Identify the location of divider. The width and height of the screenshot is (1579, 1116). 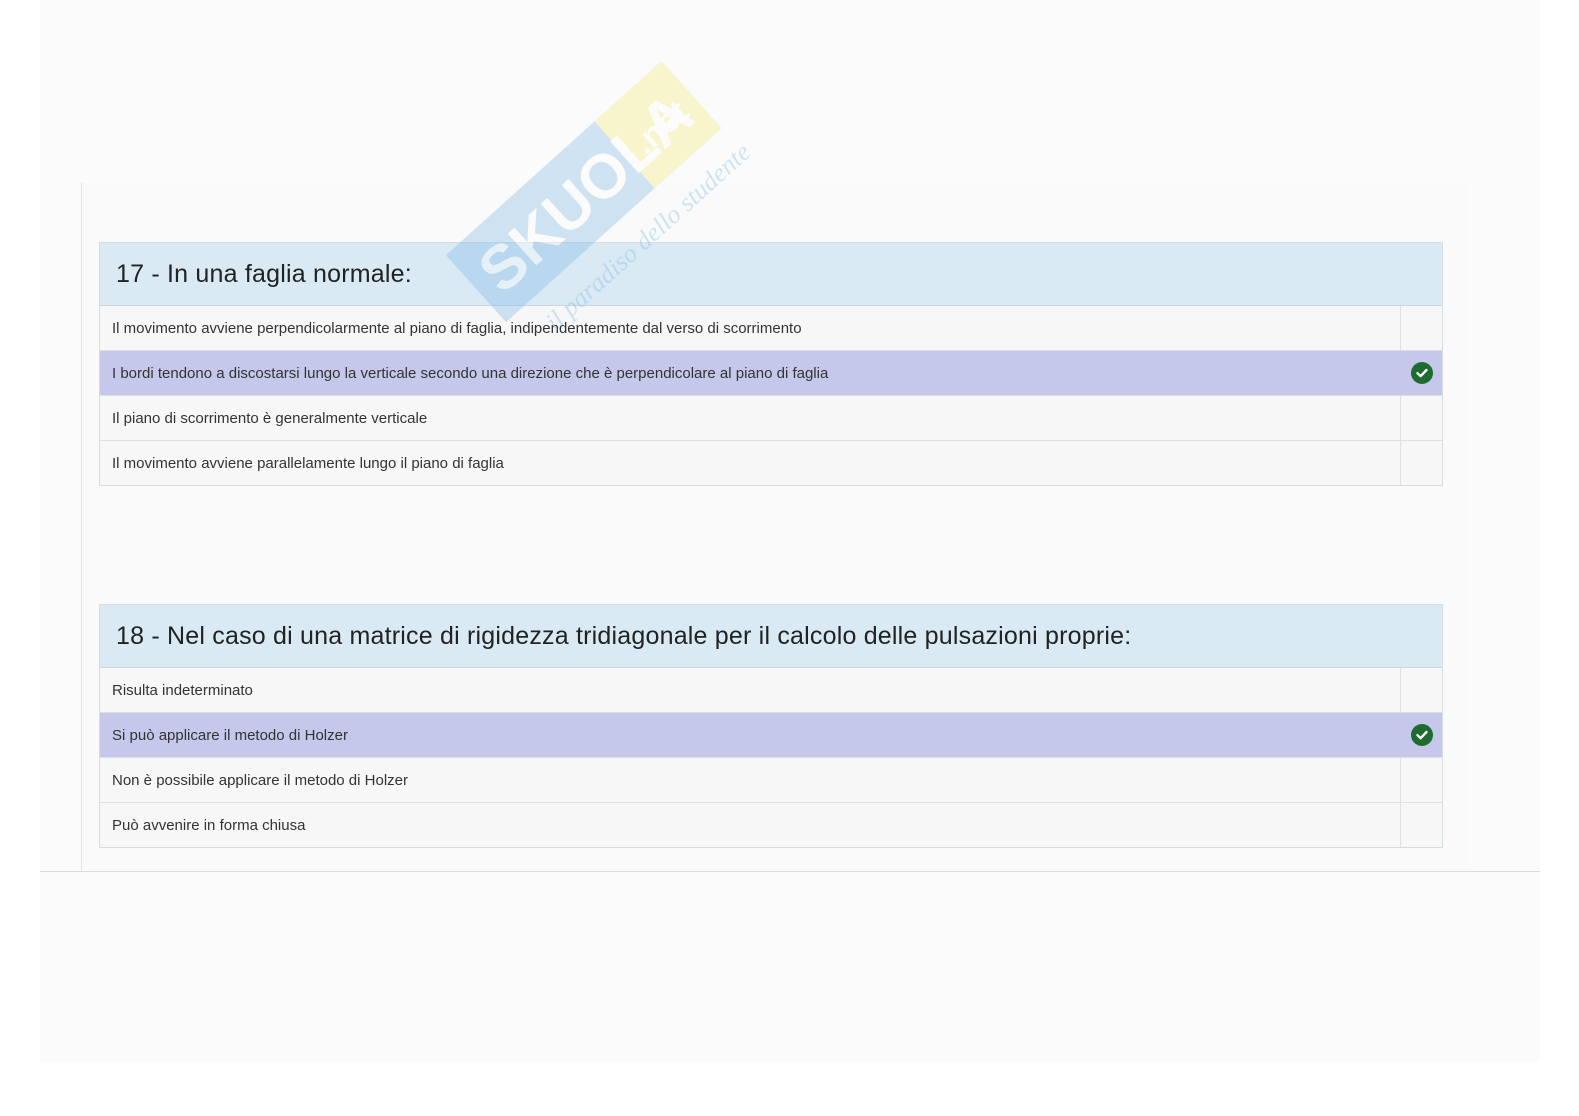
(790, 871).